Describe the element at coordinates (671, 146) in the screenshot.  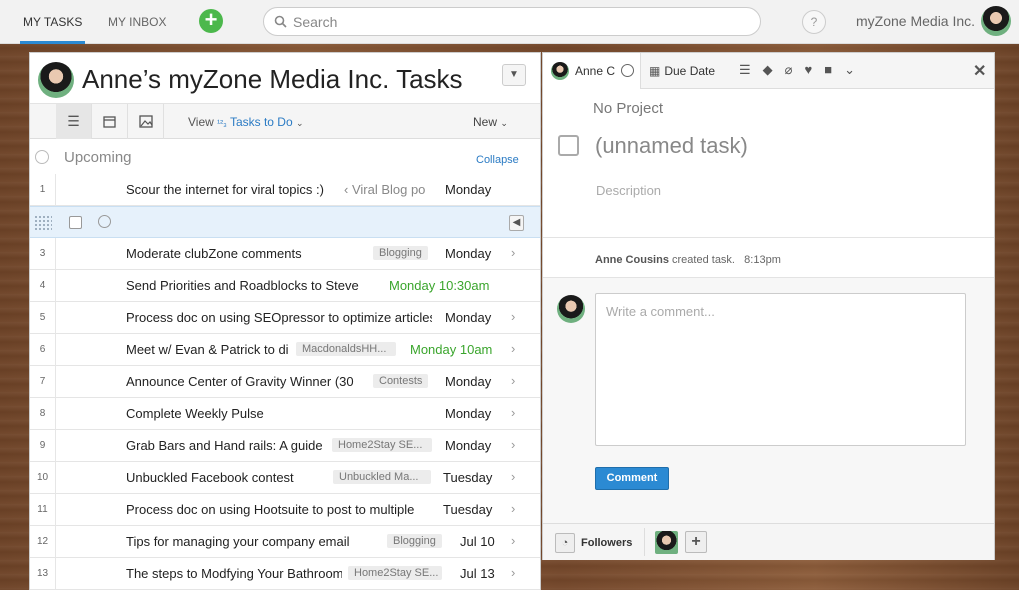
I see `task-name-field: (unnamed task)` at that location.